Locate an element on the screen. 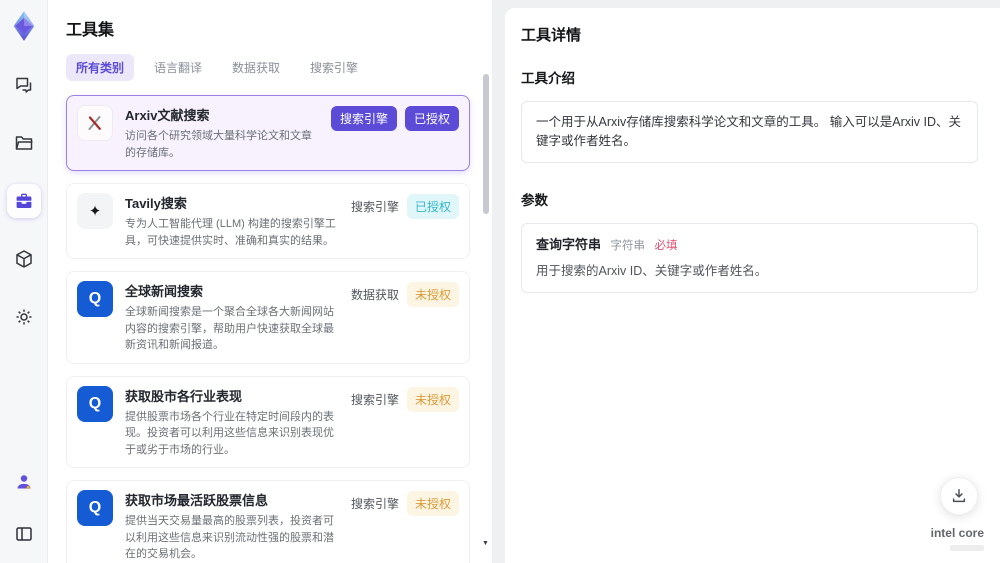 The image size is (1000, 563). scrollbar-thumb is located at coordinates (486, 144).